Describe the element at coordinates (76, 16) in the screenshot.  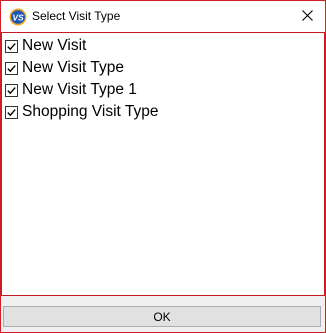
I see `dialog-title: Select Visit Type` at that location.